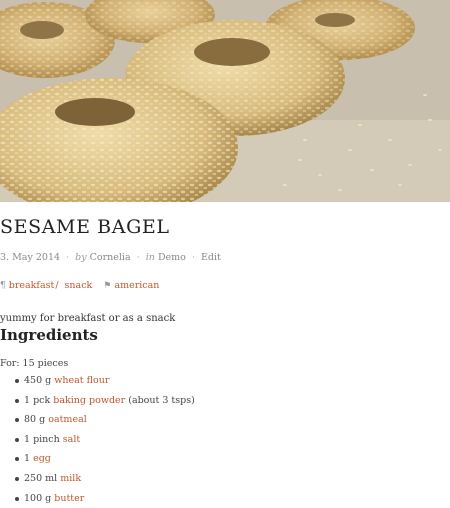 The height and width of the screenshot is (508, 450). I want to click on ingredient-qty: 1, so click(27, 459).